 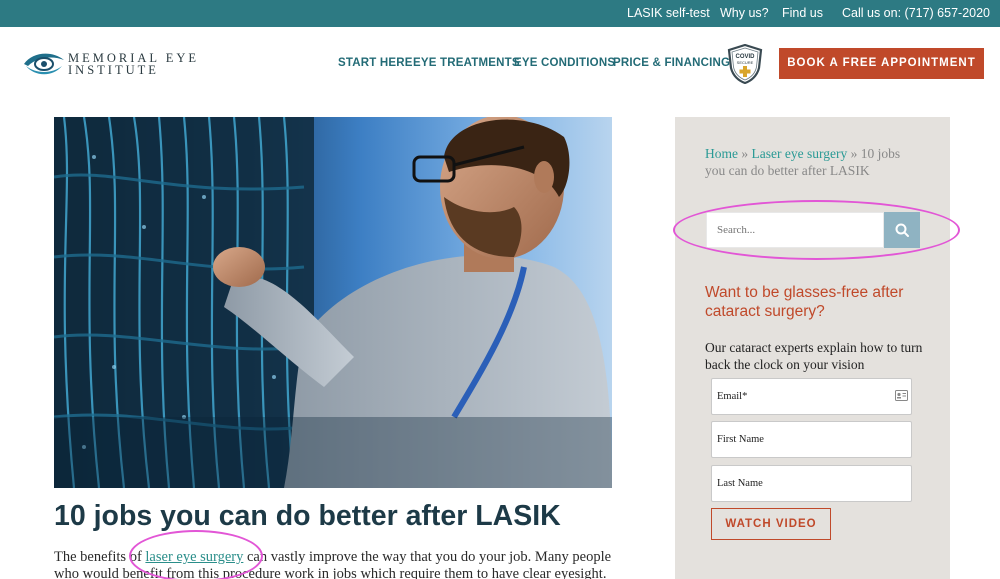 I want to click on call-us-link: Call us on: (717) 657-2020, so click(x=916, y=13).